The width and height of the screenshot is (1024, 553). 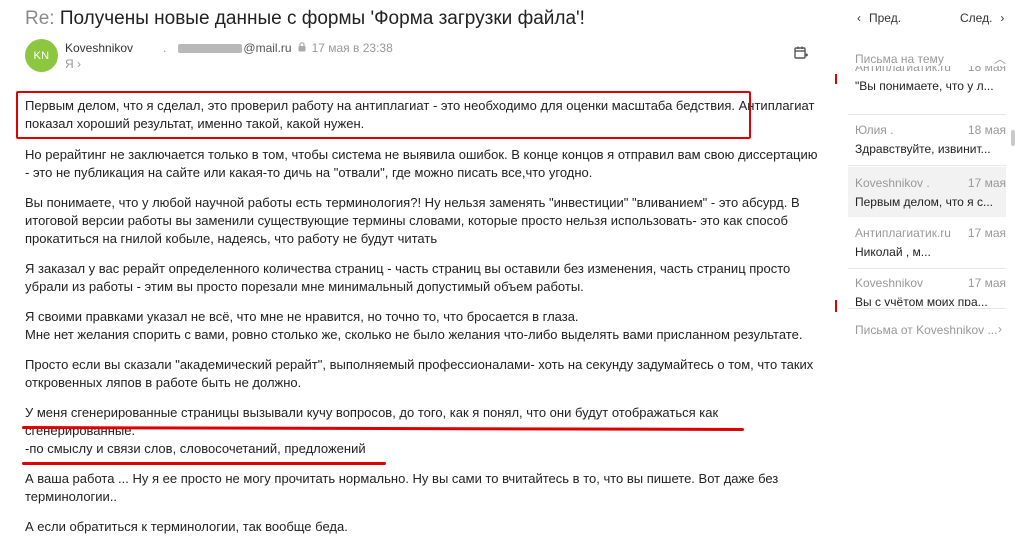 I want to click on next-message-button: След. ›, so click(x=982, y=18).